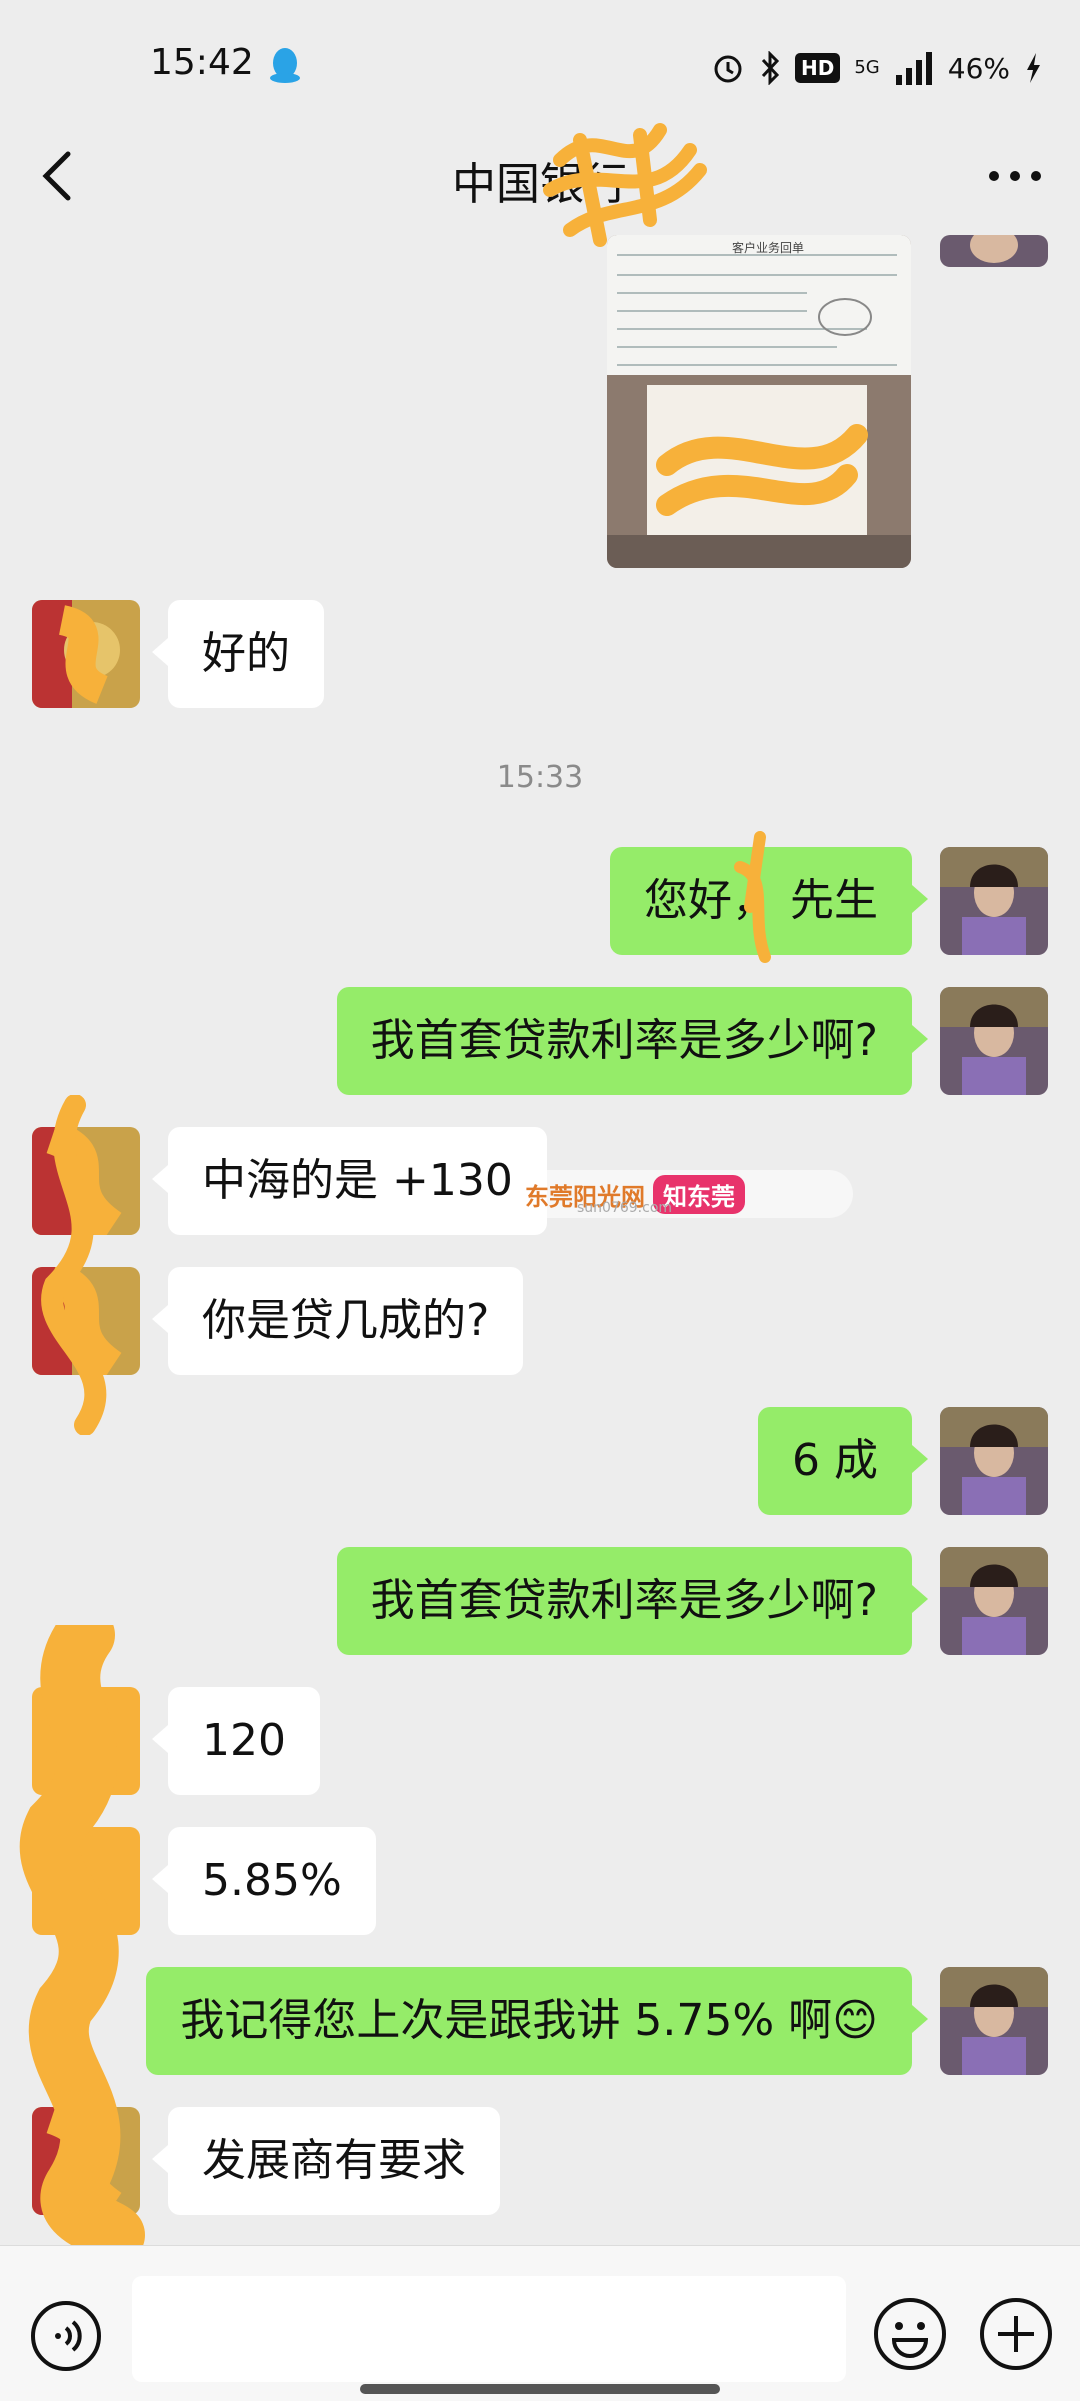 The width and height of the screenshot is (1080, 2401). What do you see at coordinates (759, 401) in the screenshot?
I see `receipt-image: 客户业务回单` at bounding box center [759, 401].